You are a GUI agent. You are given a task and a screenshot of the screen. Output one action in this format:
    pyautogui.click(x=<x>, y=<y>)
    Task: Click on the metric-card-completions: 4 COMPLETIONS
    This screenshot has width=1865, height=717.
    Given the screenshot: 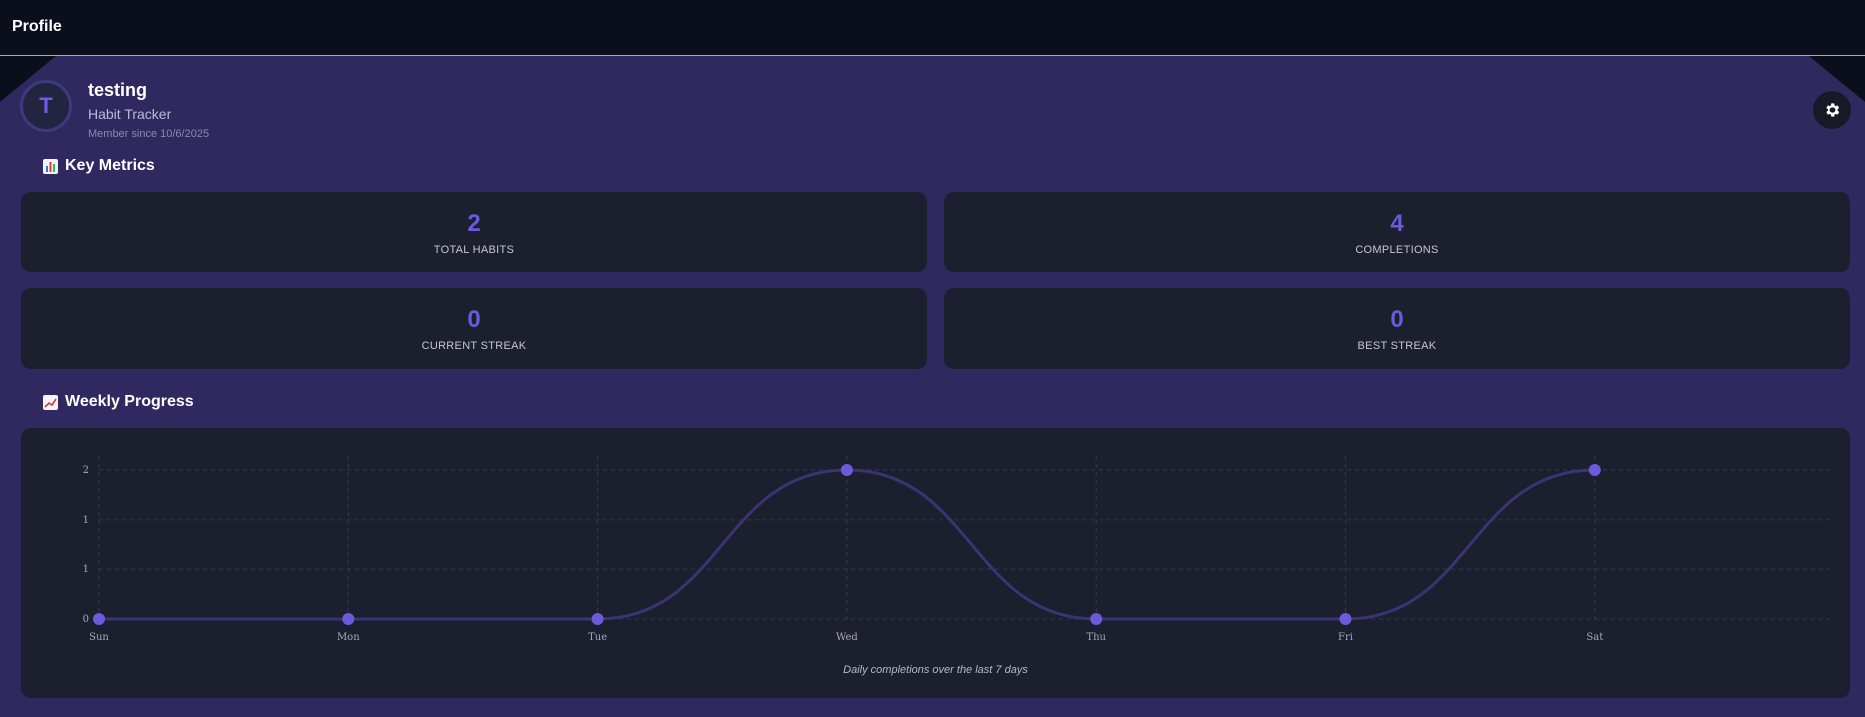 What is the action you would take?
    pyautogui.click(x=1397, y=232)
    